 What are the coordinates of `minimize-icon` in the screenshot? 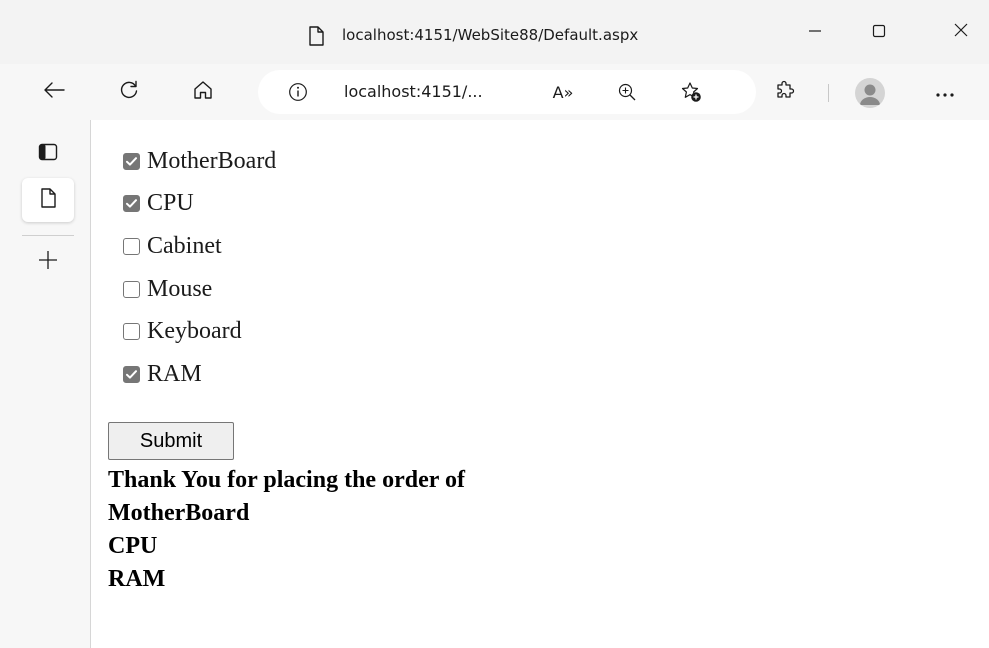 It's located at (815, 32).